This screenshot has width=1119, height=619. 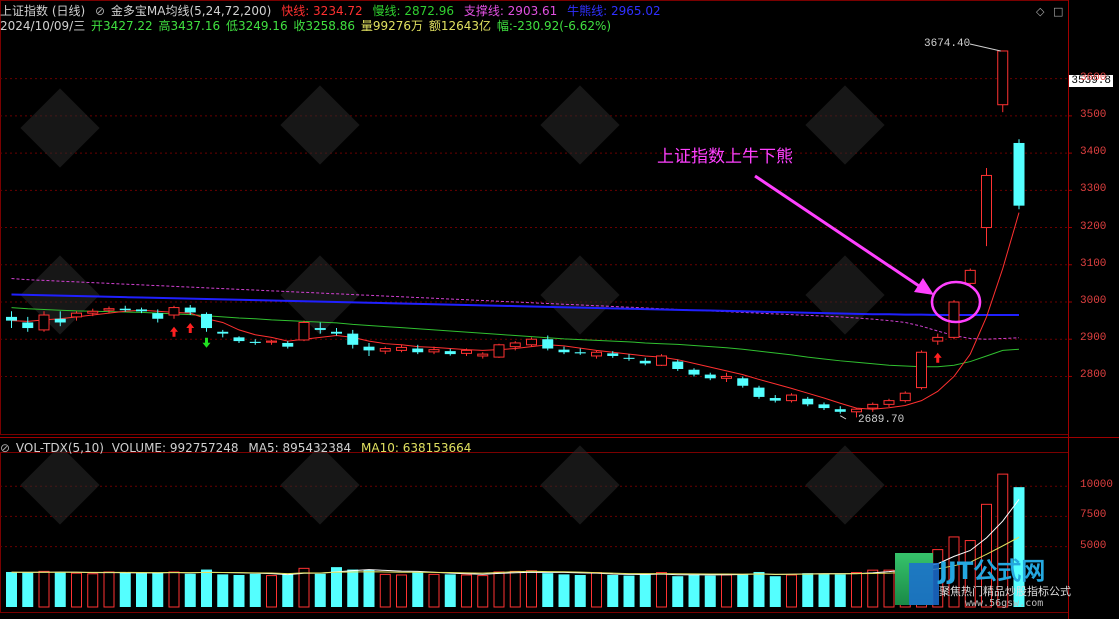 What do you see at coordinates (1004, 581) in the screenshot?
I see `site-logo: JJT公式网 聚焦热门精品炒股指标公式 www.56gsw.com` at bounding box center [1004, 581].